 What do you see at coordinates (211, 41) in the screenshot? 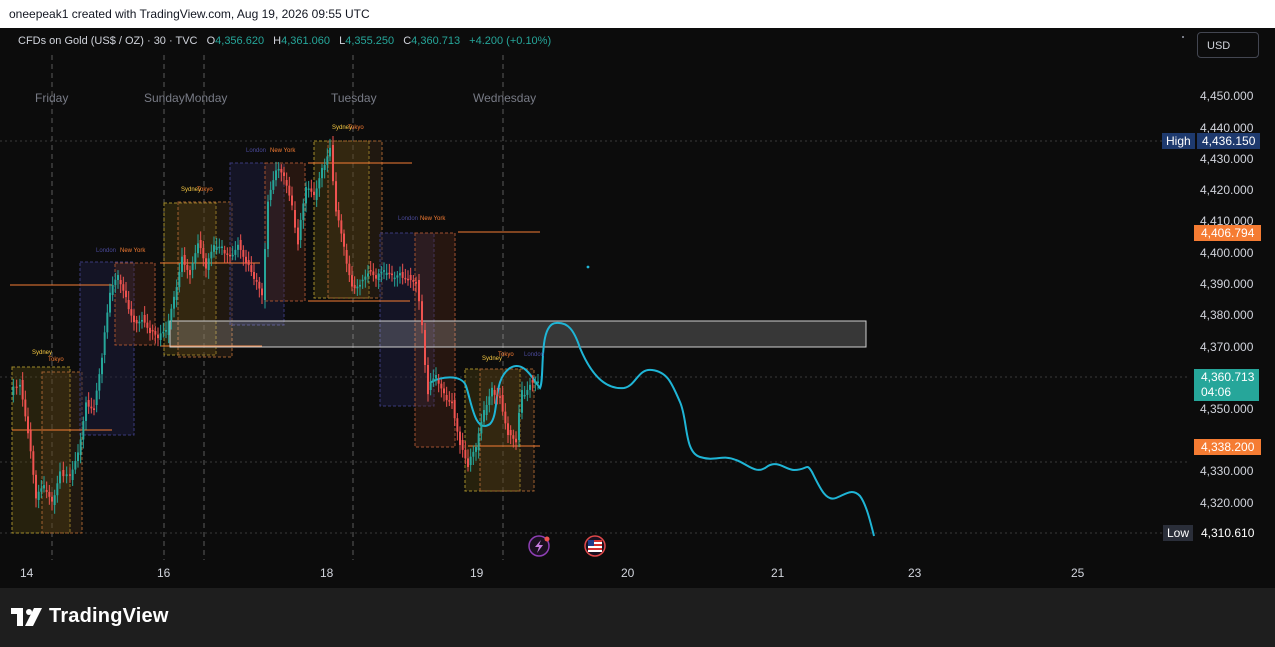
I see `open-key: O` at bounding box center [211, 41].